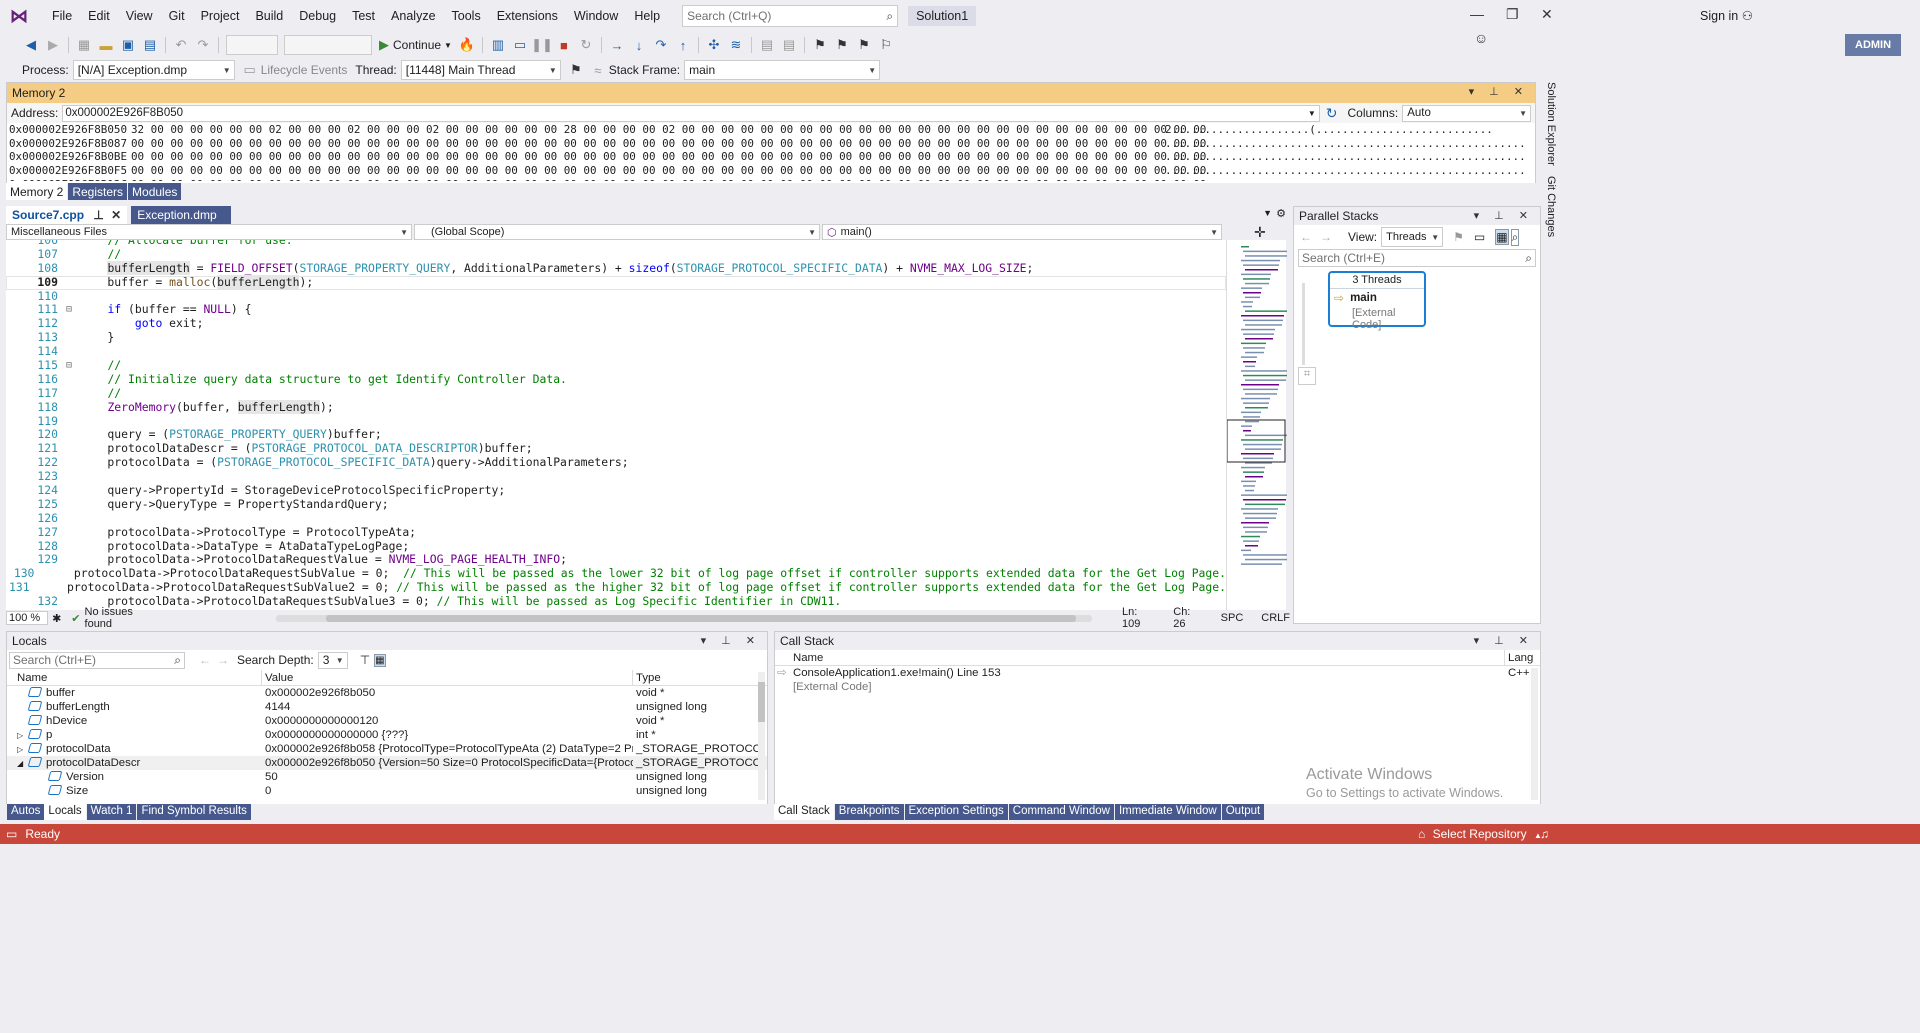 This screenshot has width=1920, height=1033. What do you see at coordinates (150, 45) in the screenshot?
I see `save-all-icon: ▤` at bounding box center [150, 45].